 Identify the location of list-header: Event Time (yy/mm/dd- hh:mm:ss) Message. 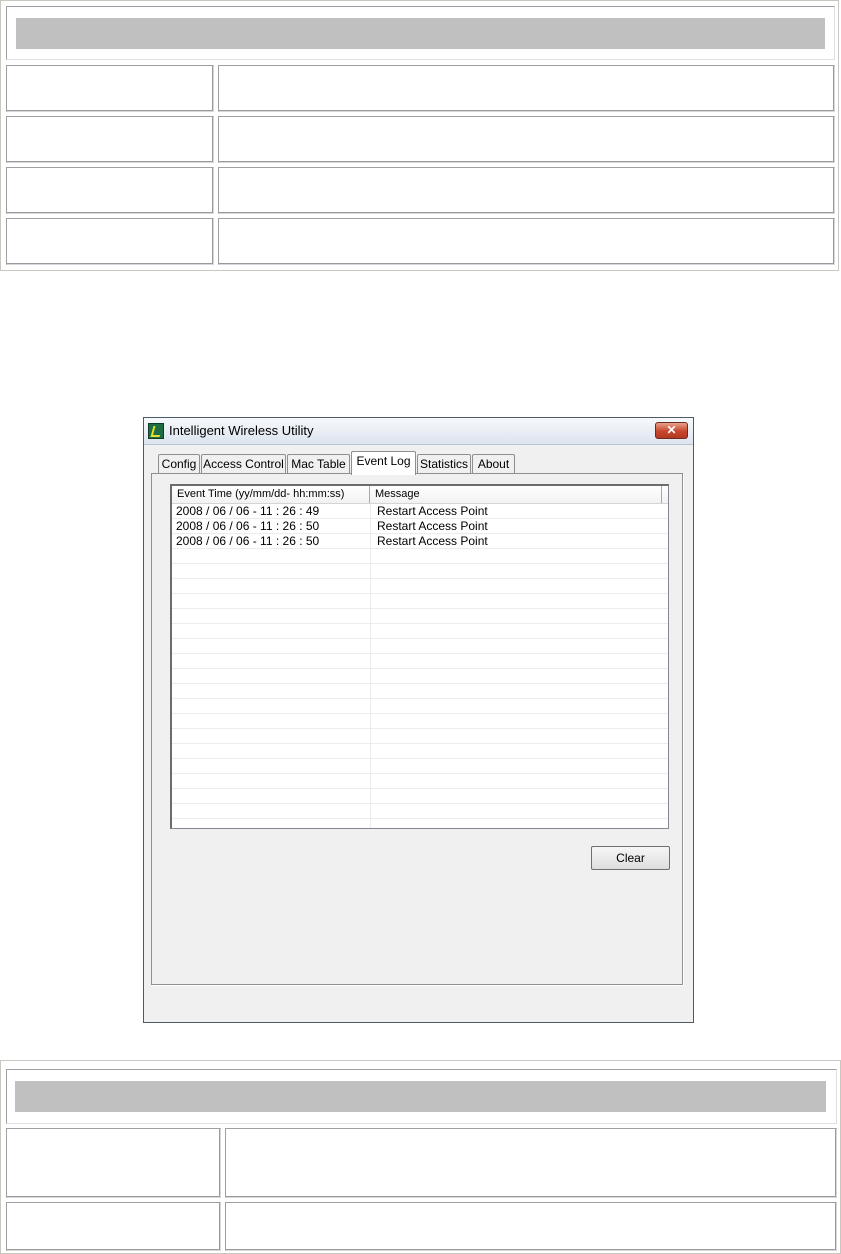
(420, 495).